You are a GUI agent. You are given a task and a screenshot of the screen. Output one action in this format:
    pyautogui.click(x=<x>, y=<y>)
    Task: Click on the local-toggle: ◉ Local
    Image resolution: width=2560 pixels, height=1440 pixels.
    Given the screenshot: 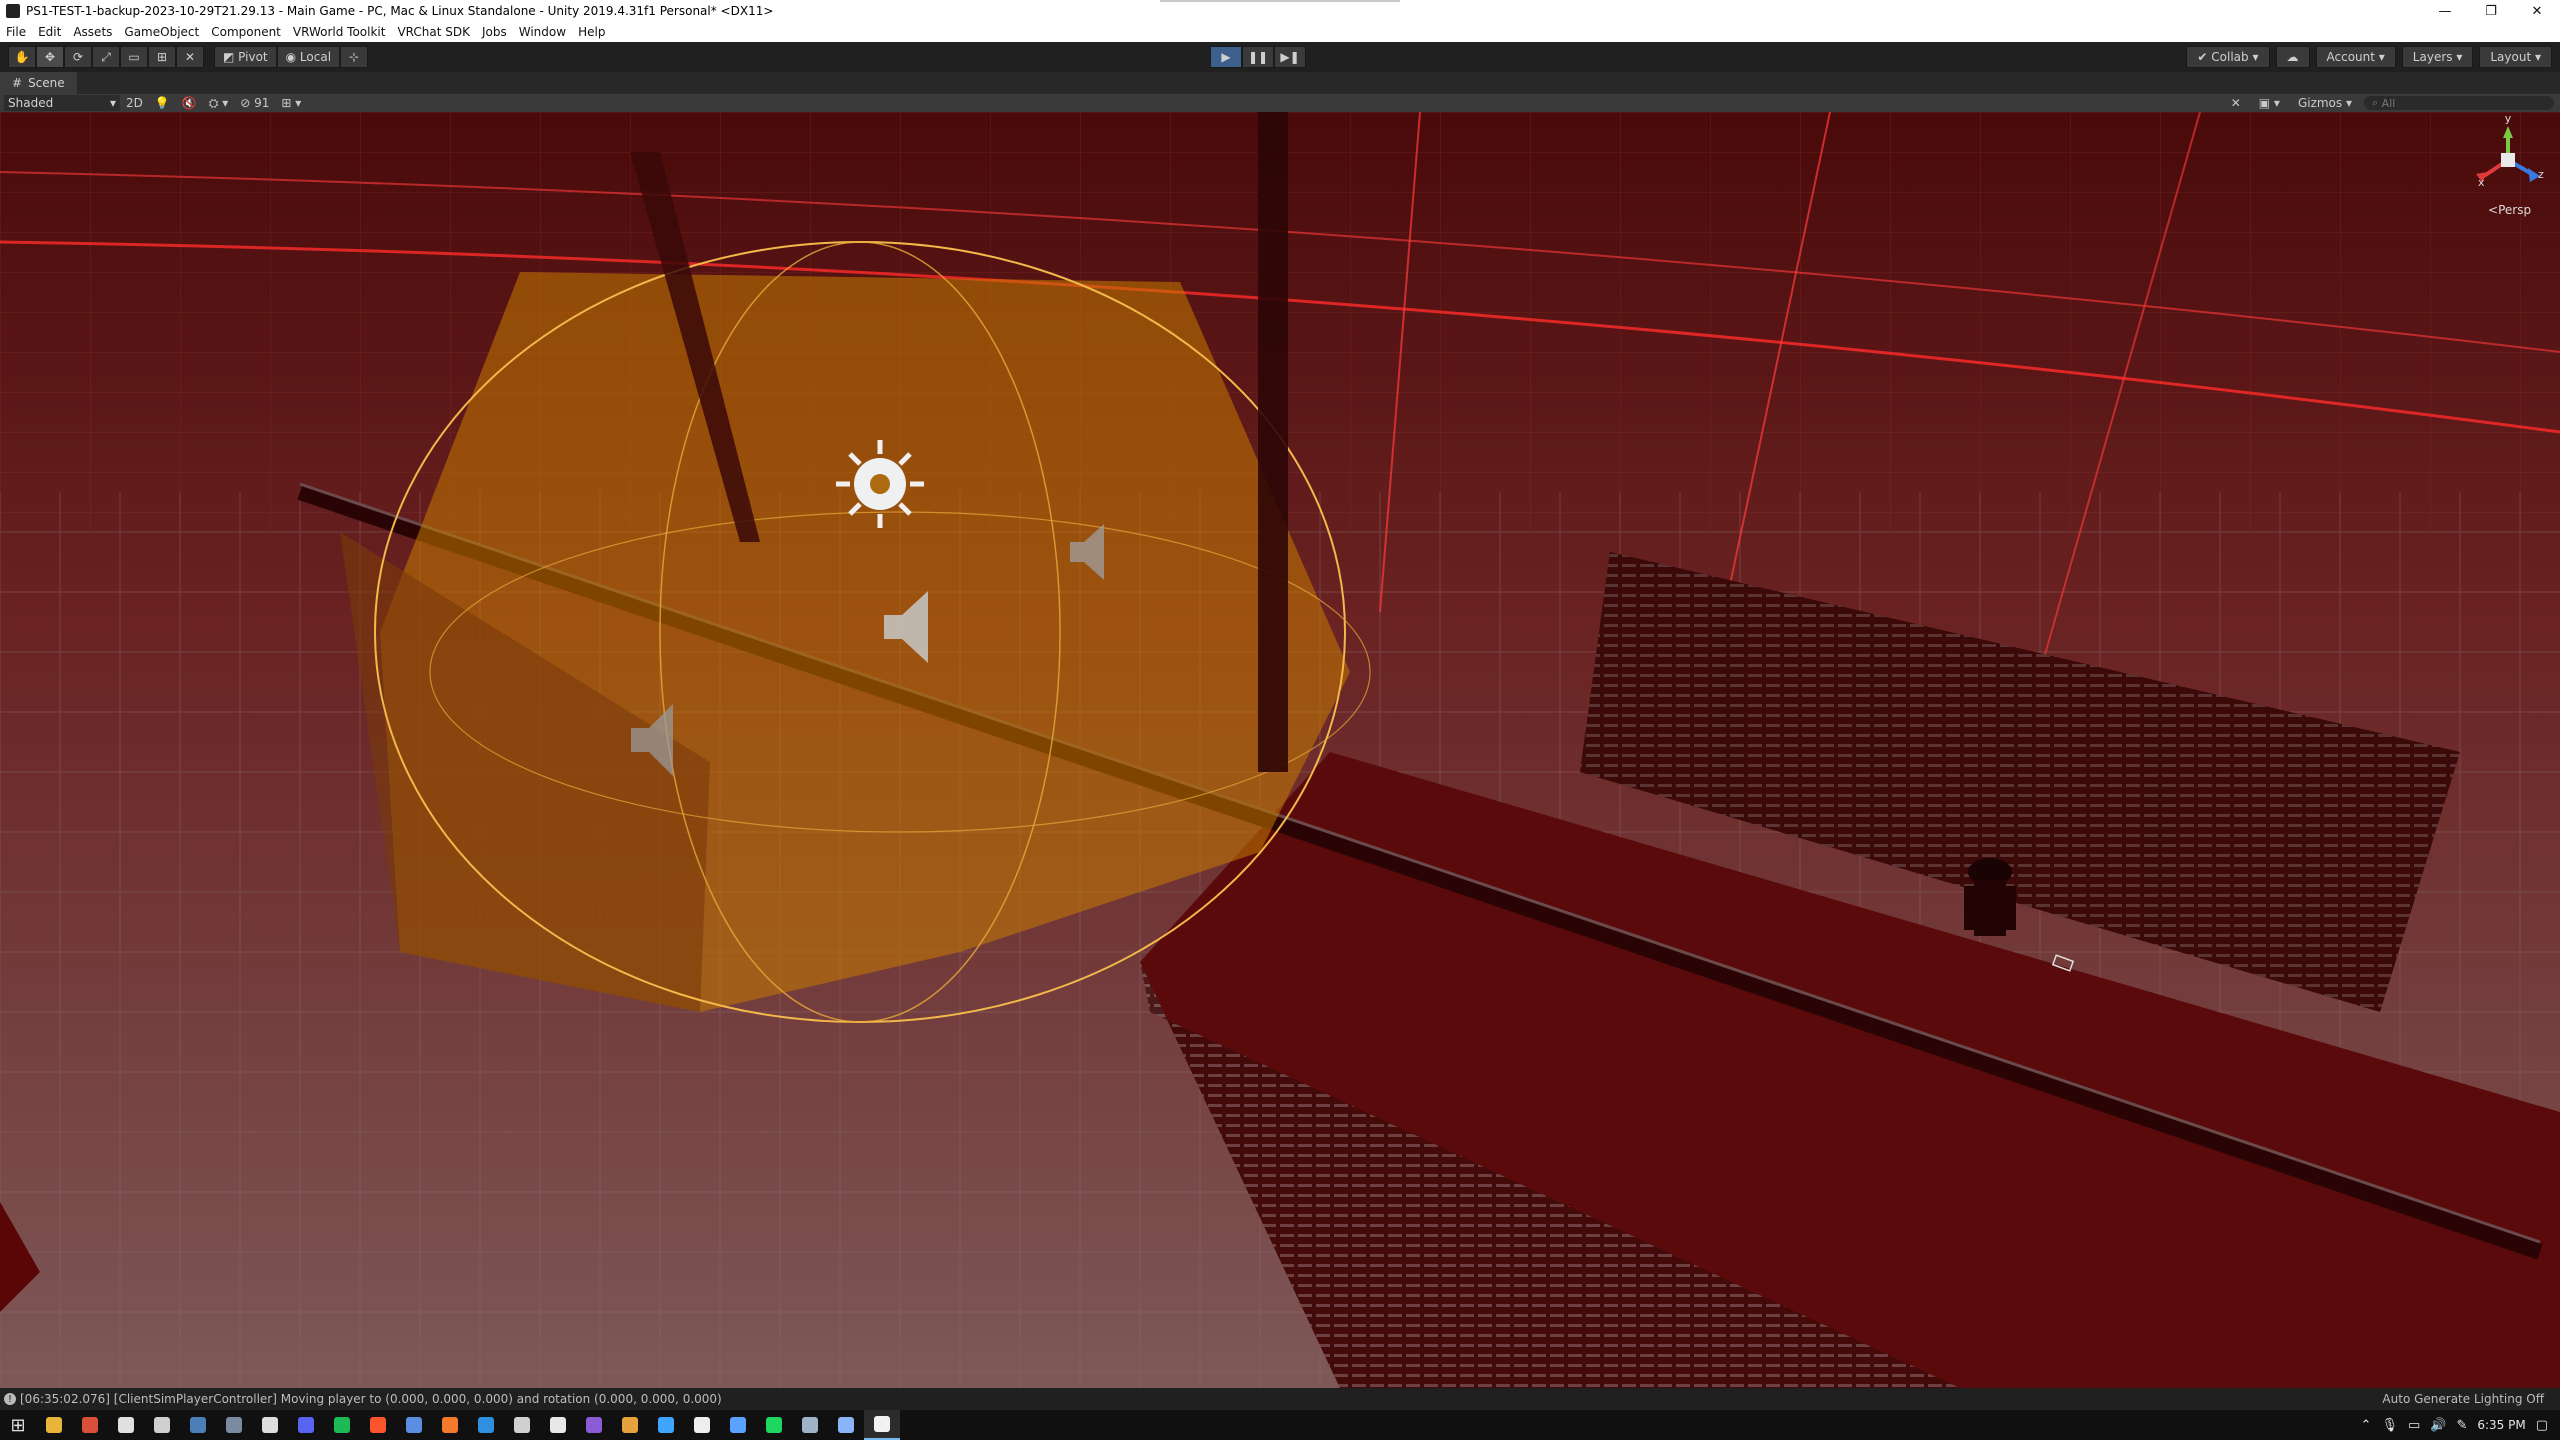 What is the action you would take?
    pyautogui.click(x=308, y=57)
    